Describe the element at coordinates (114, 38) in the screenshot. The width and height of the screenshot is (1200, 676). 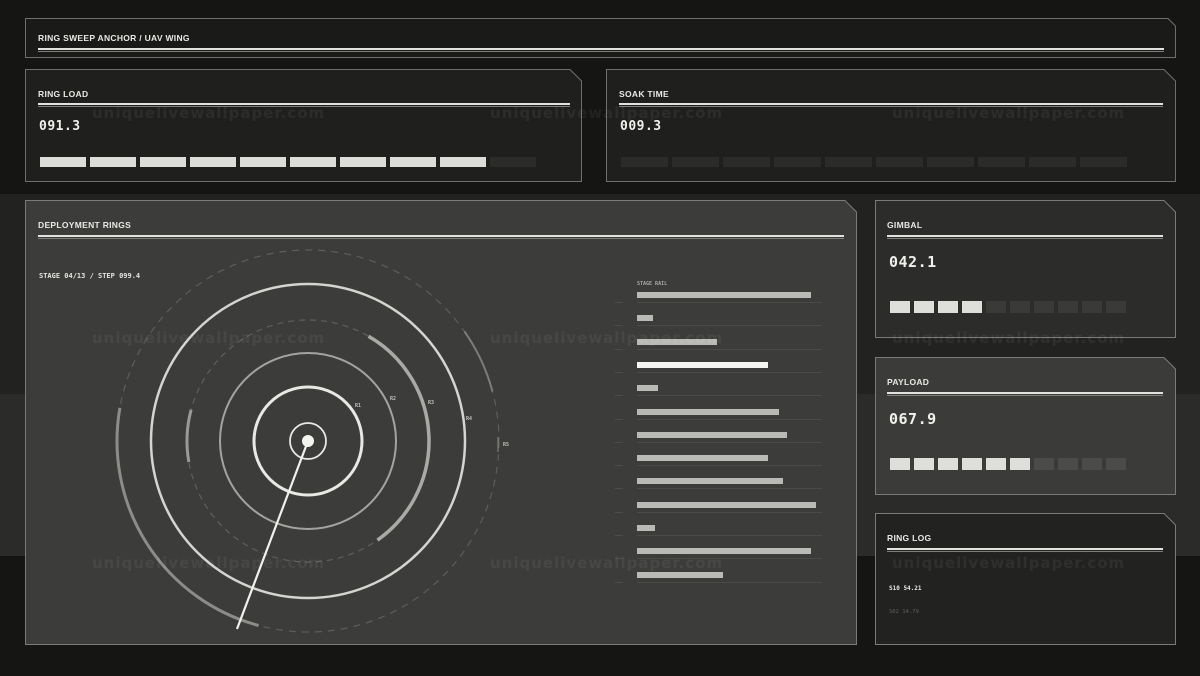
I see `page-title: RING SWEEP ANCHOR / UAV WING` at that location.